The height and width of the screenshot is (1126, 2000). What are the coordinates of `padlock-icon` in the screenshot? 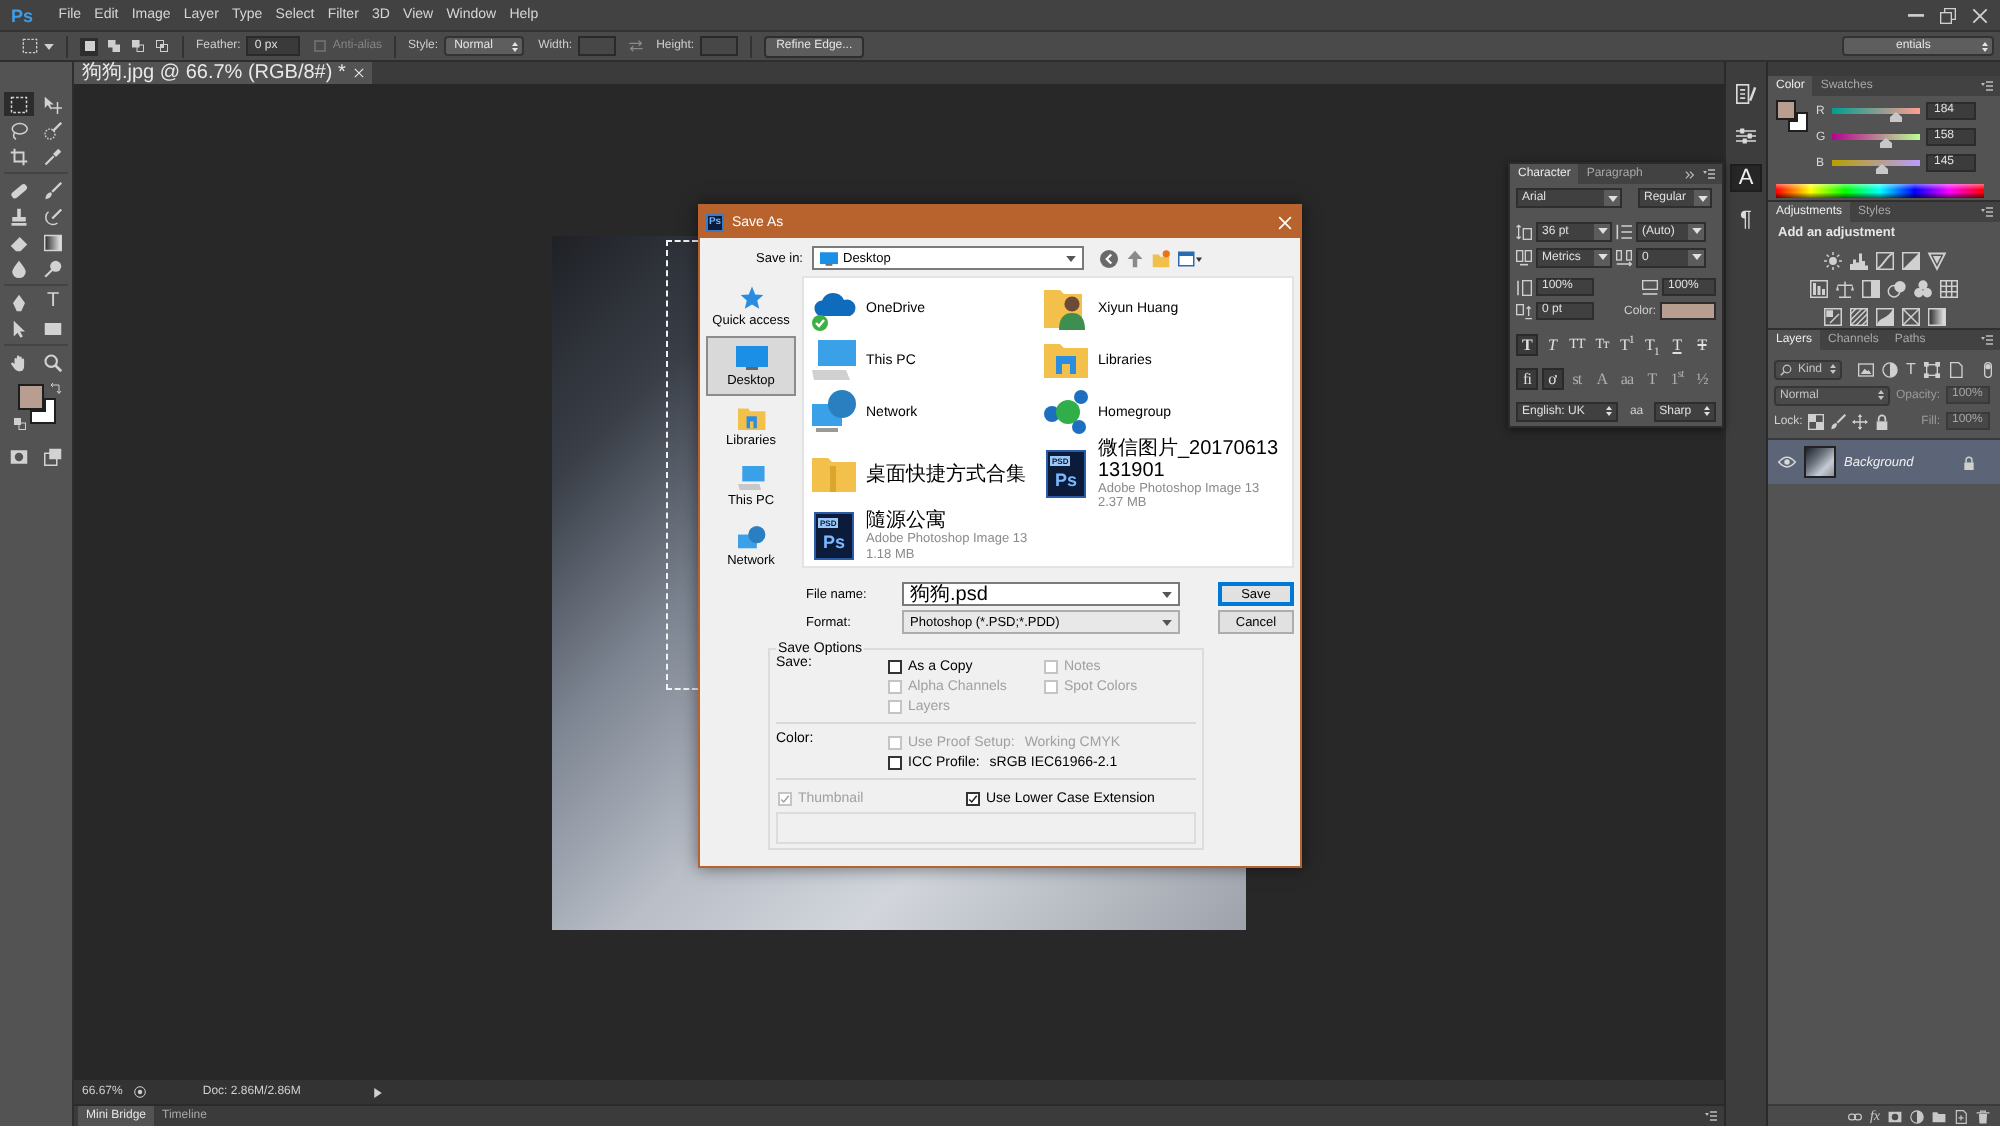 It's located at (1882, 421).